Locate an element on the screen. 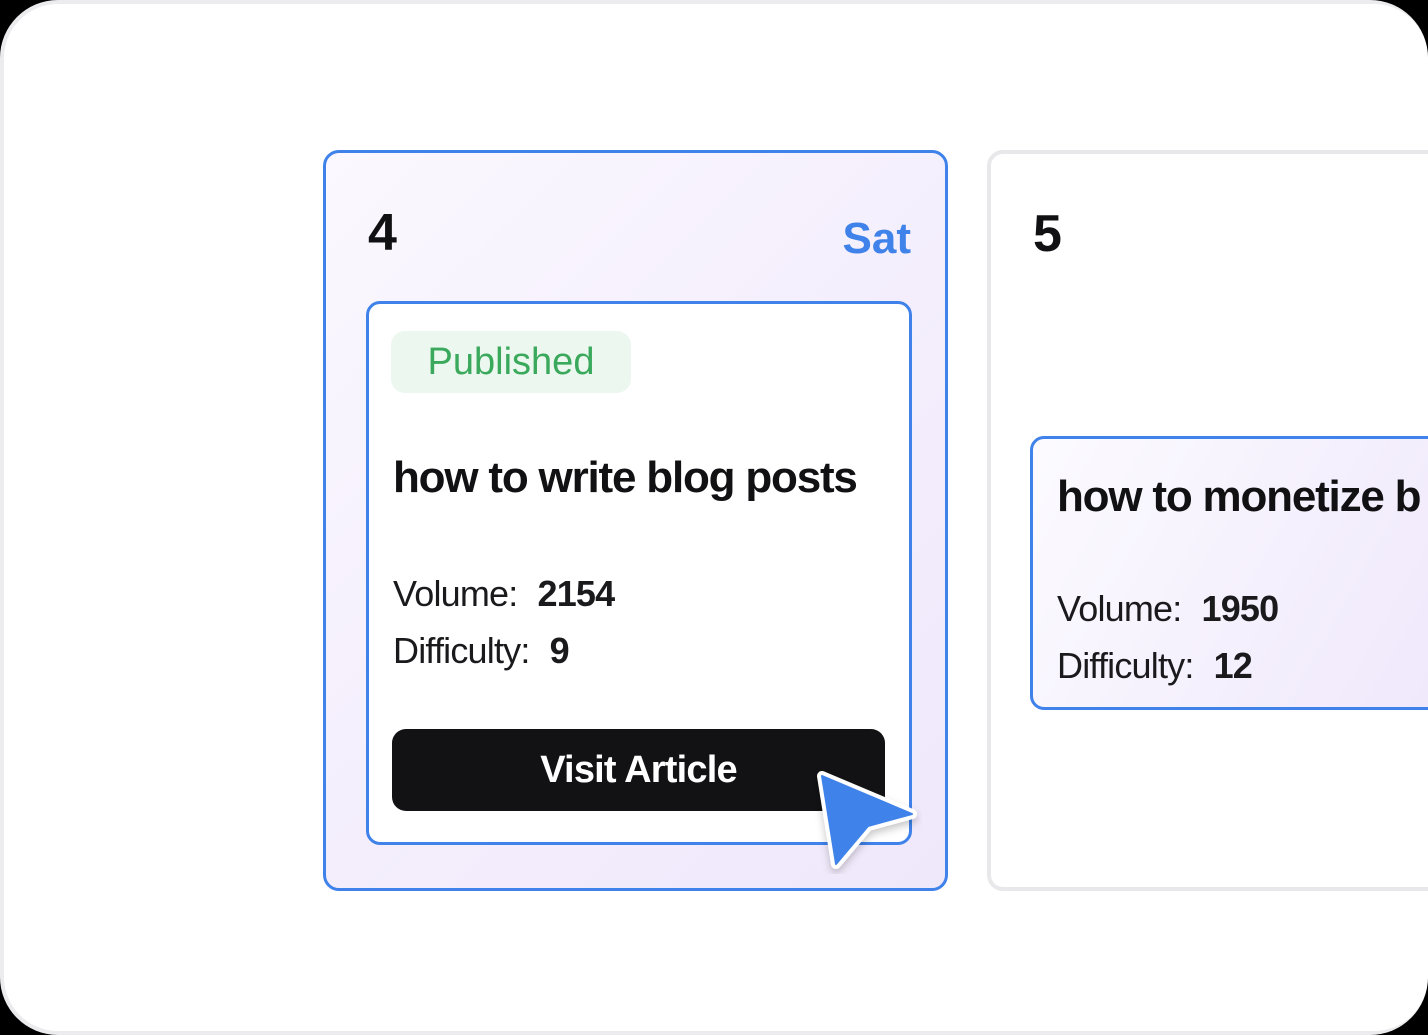  volume-metric: Volume: 1950 is located at coordinates (1168, 608).